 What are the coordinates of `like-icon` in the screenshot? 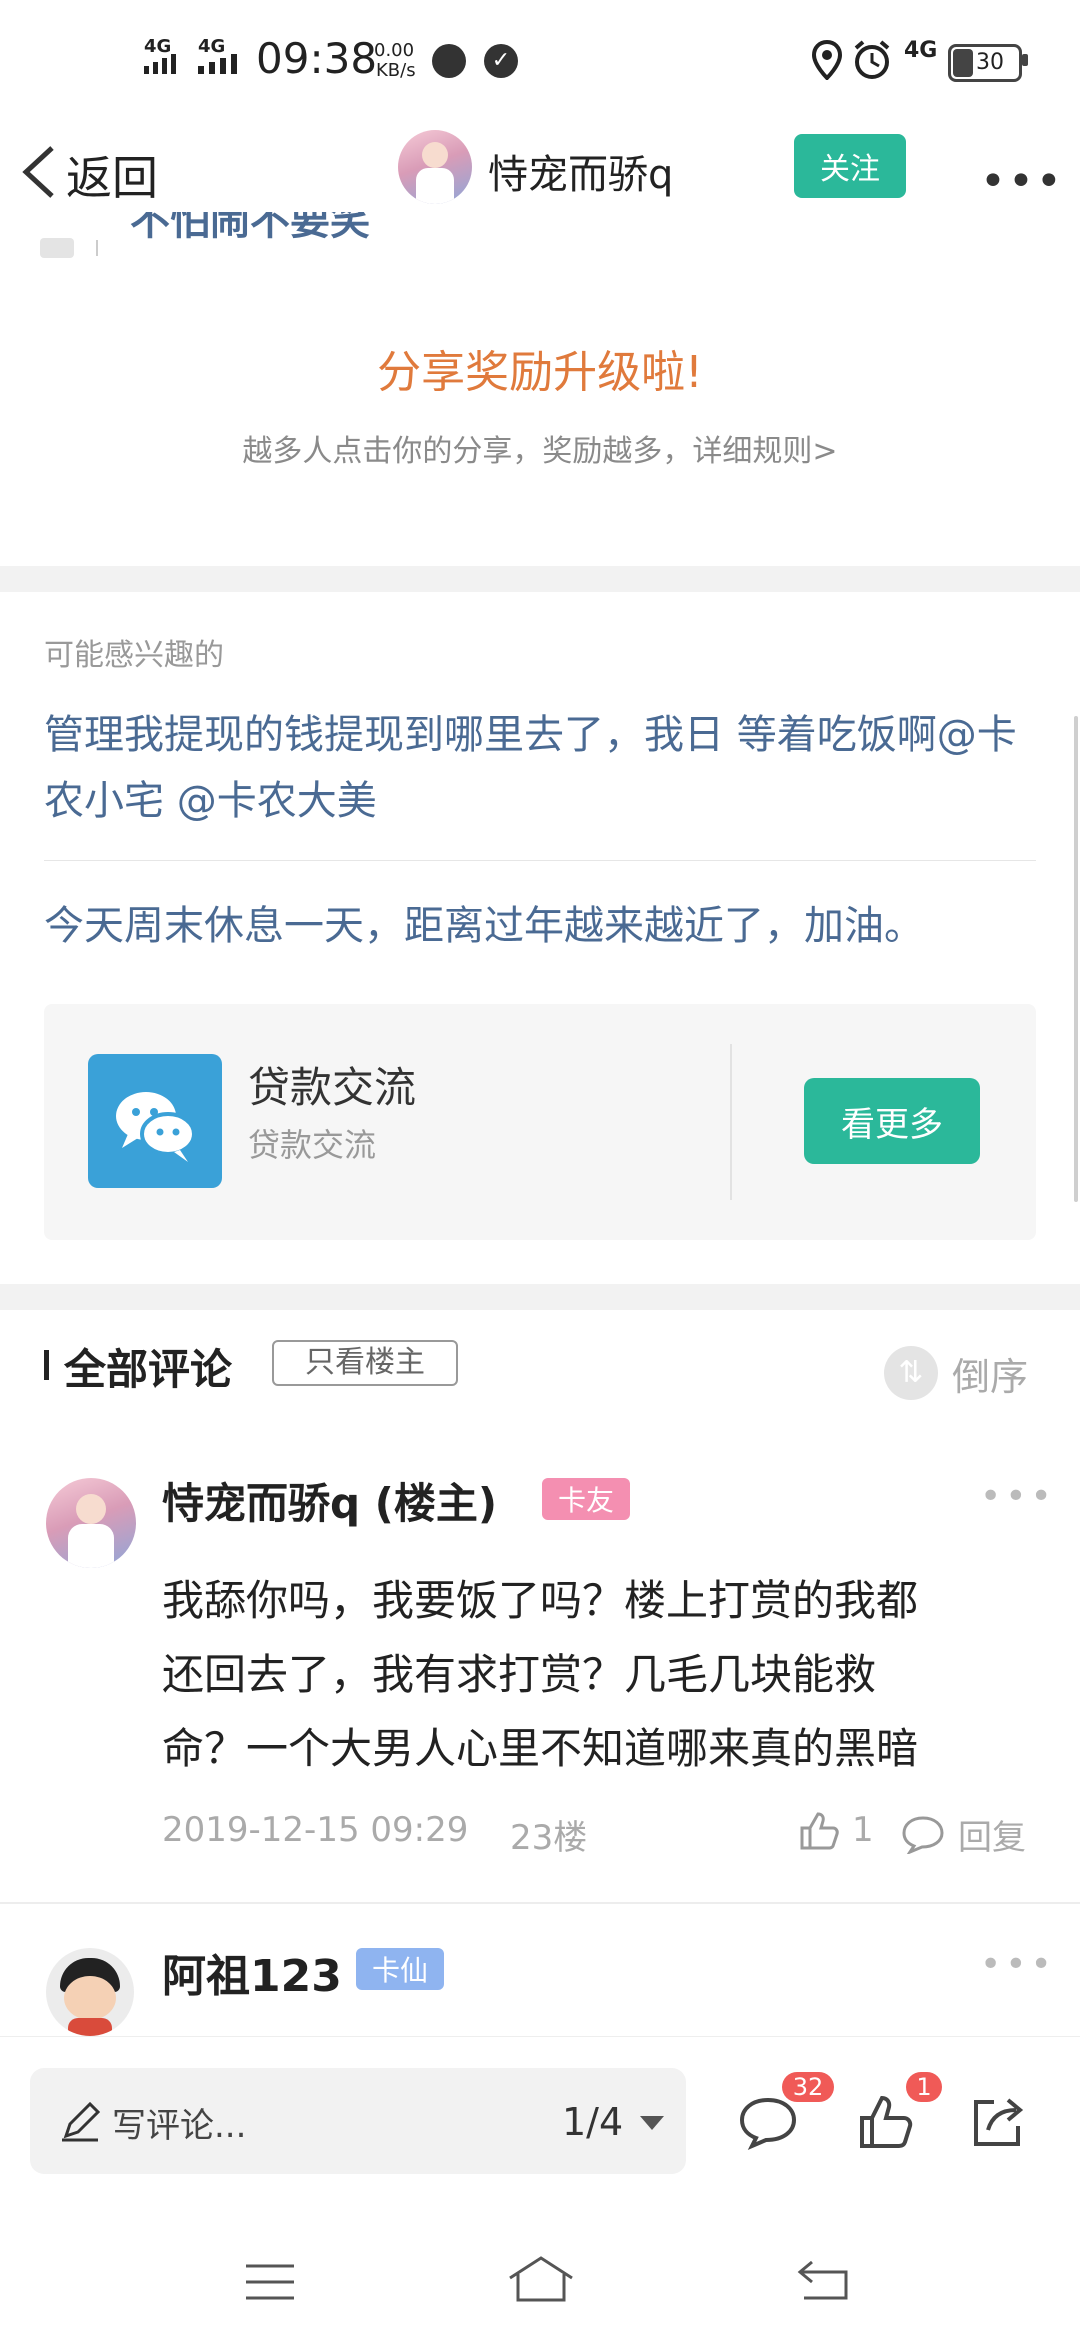 It's located at (818, 1830).